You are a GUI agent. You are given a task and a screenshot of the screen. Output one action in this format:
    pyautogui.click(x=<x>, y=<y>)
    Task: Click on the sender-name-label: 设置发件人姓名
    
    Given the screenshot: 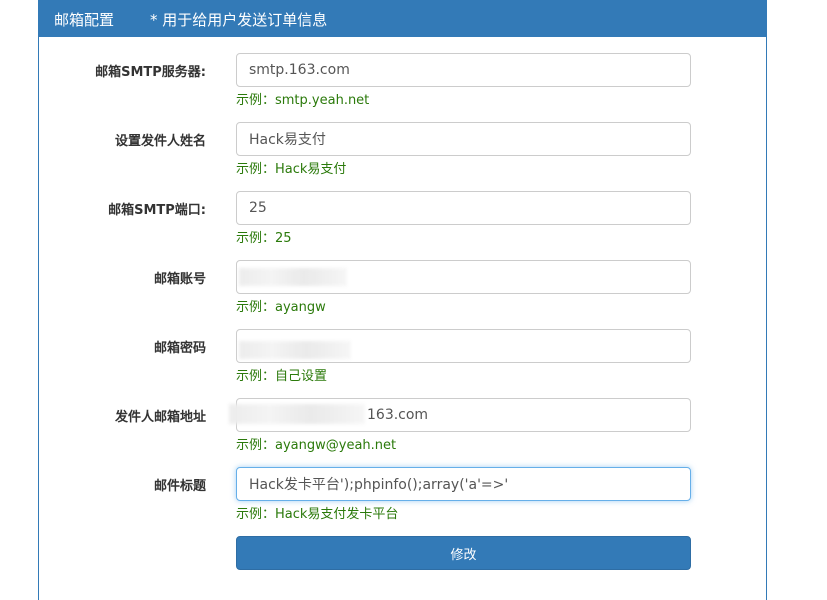 What is the action you would take?
    pyautogui.click(x=160, y=141)
    